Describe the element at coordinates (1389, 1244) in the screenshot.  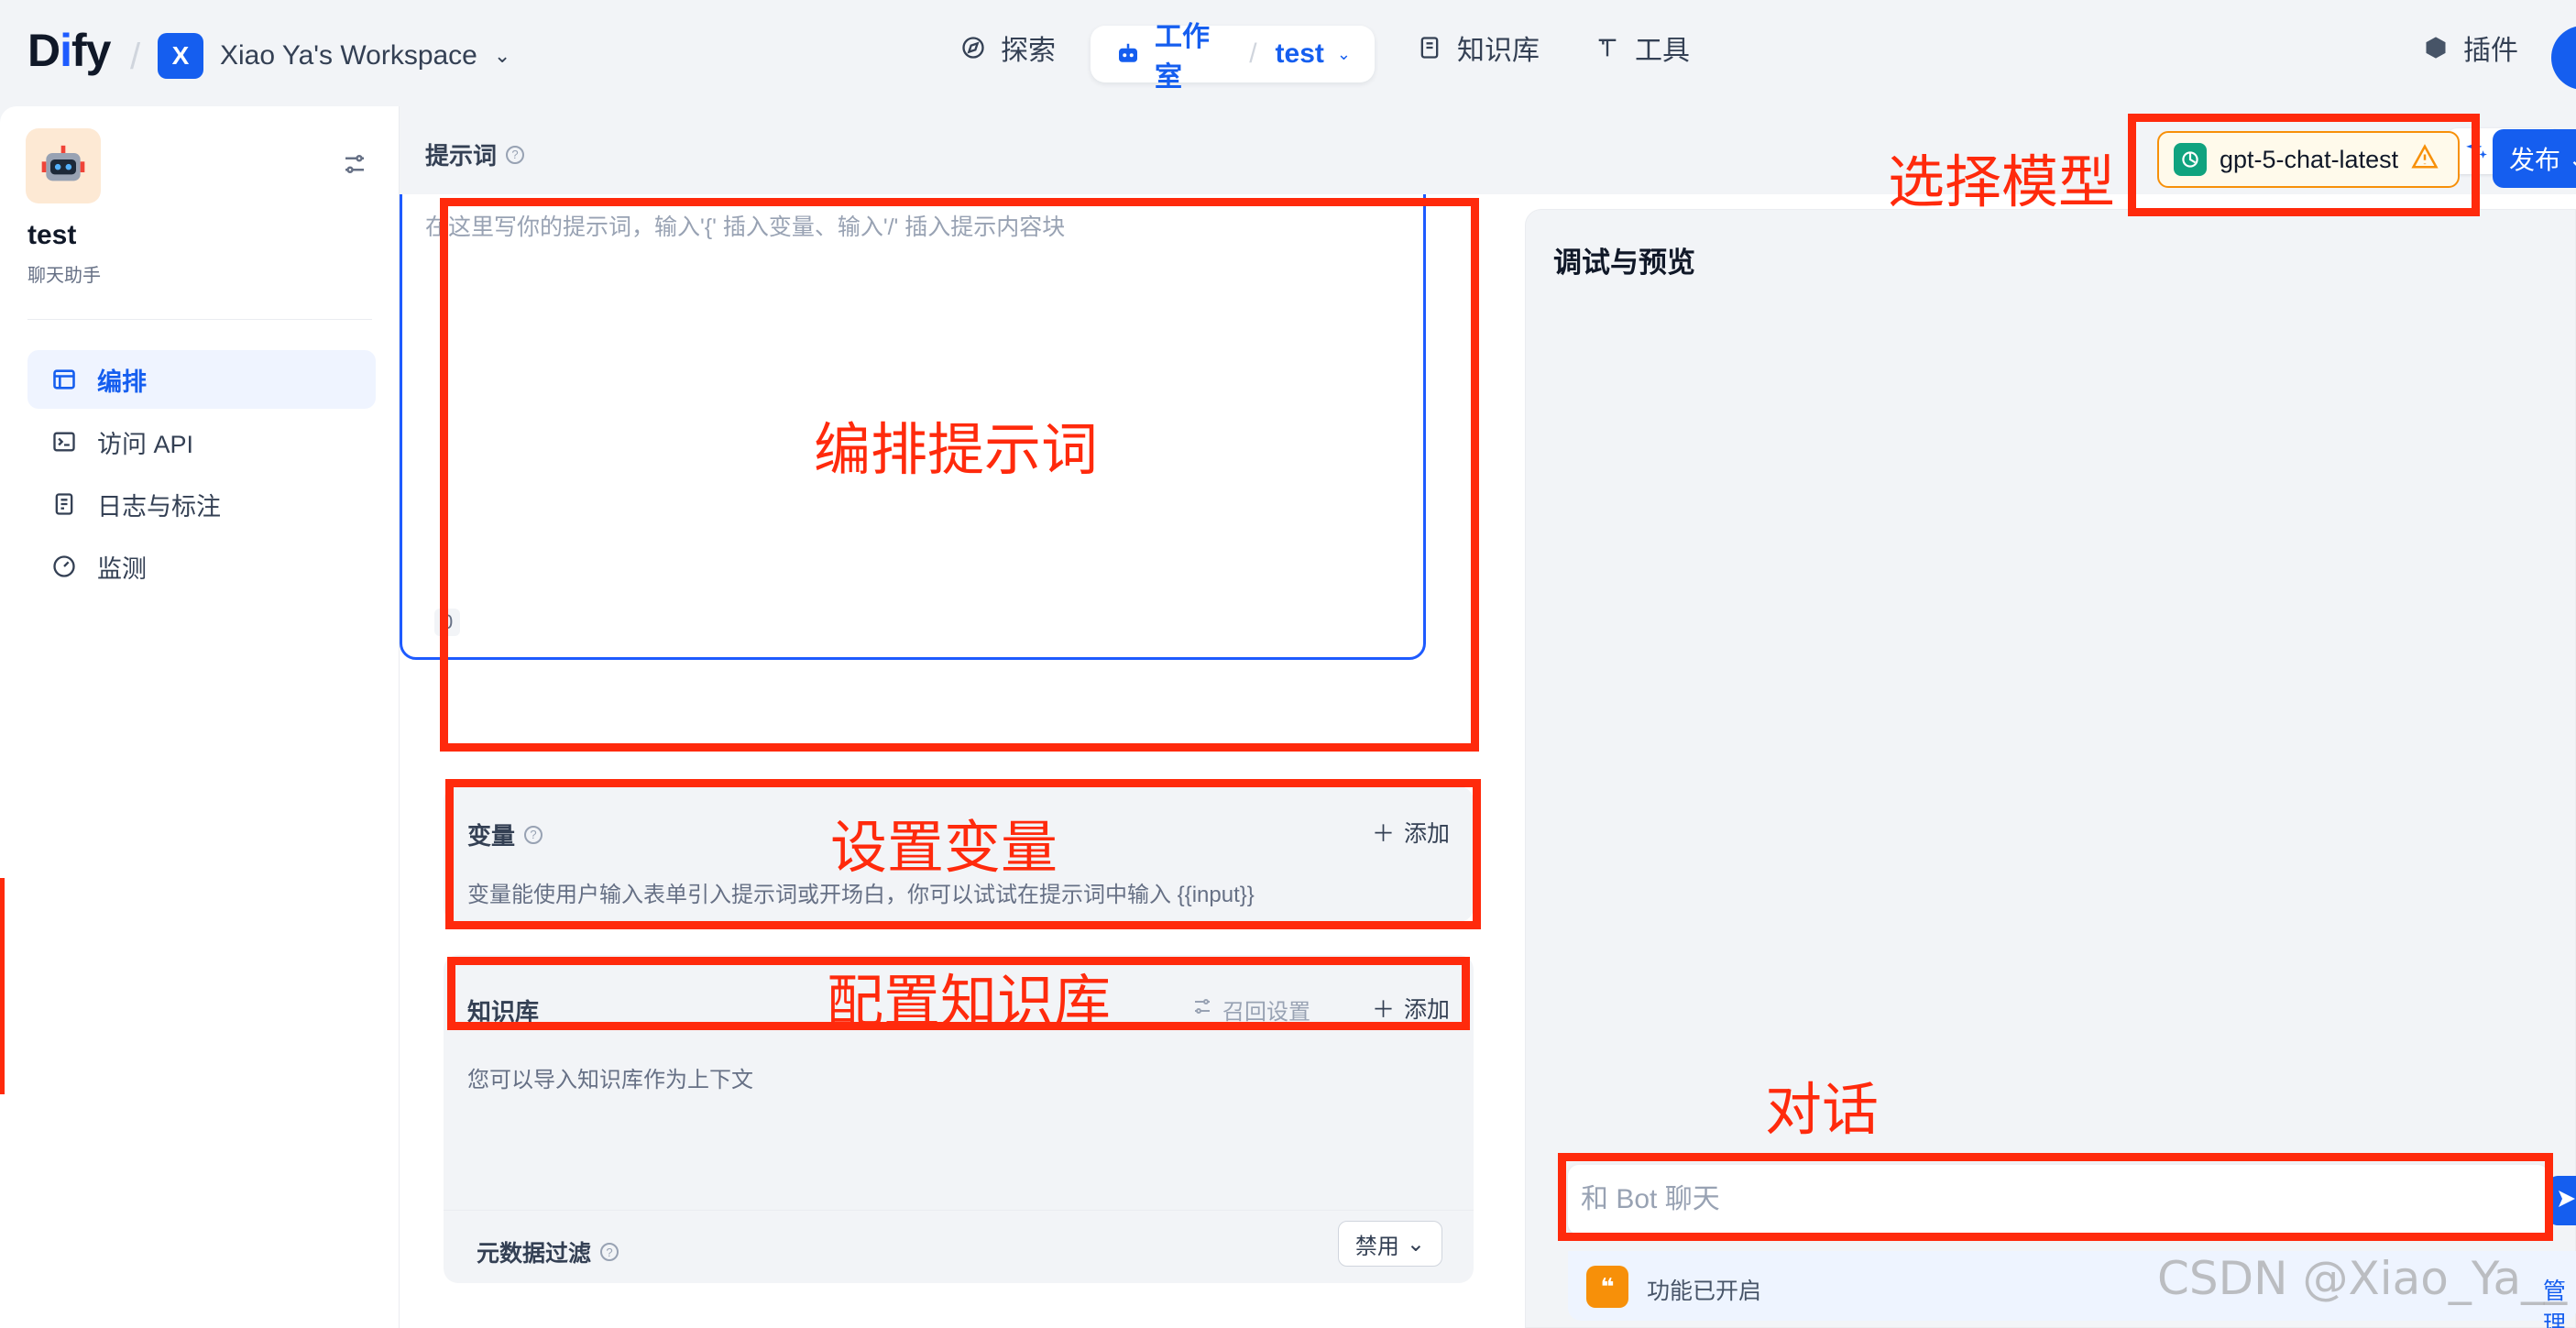
I see `metadata-filter-select: 禁用 ⌄` at that location.